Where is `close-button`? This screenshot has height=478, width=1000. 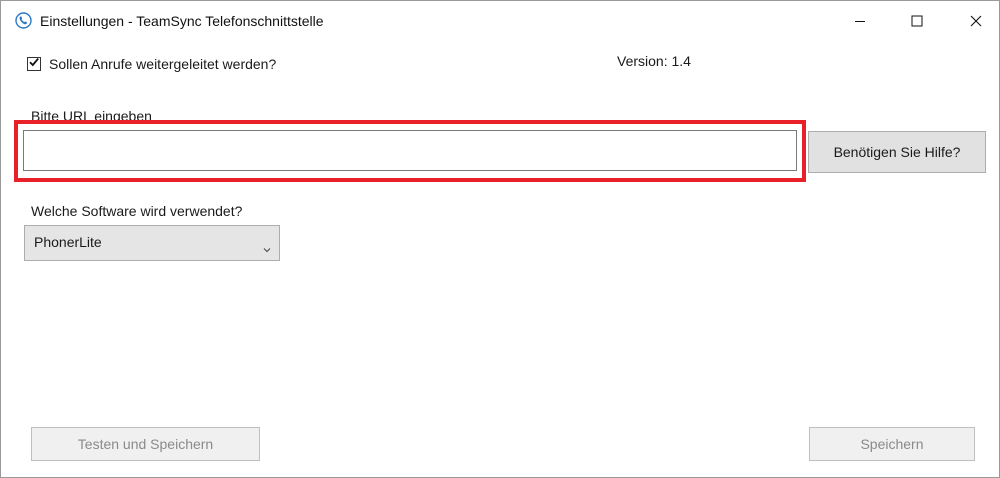 close-button is located at coordinates (976, 21).